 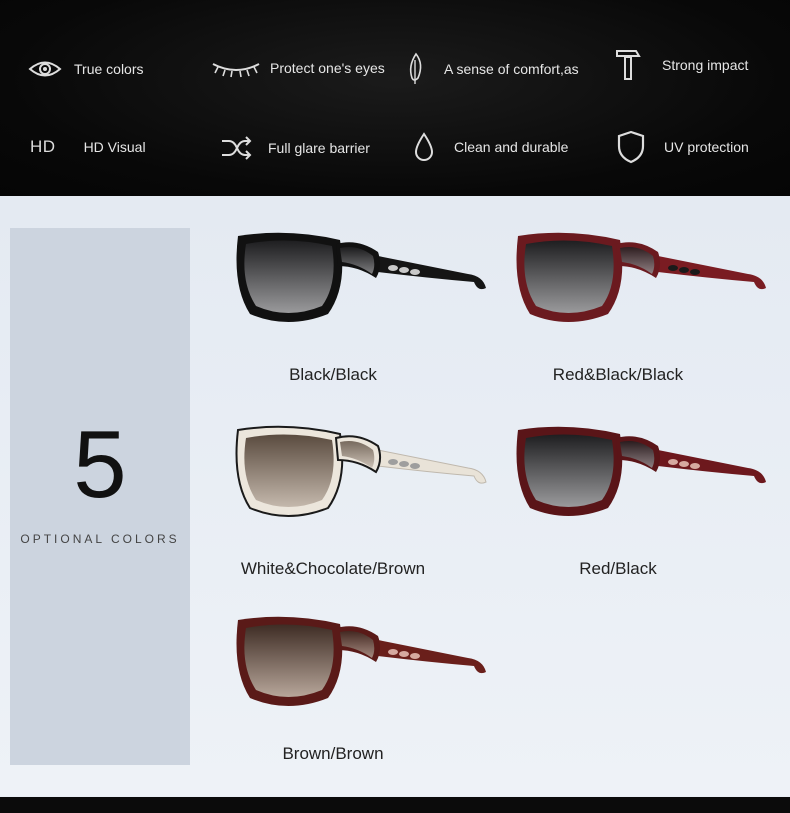 I want to click on feature-clean-durable: Clean and durable, so click(x=491, y=147).